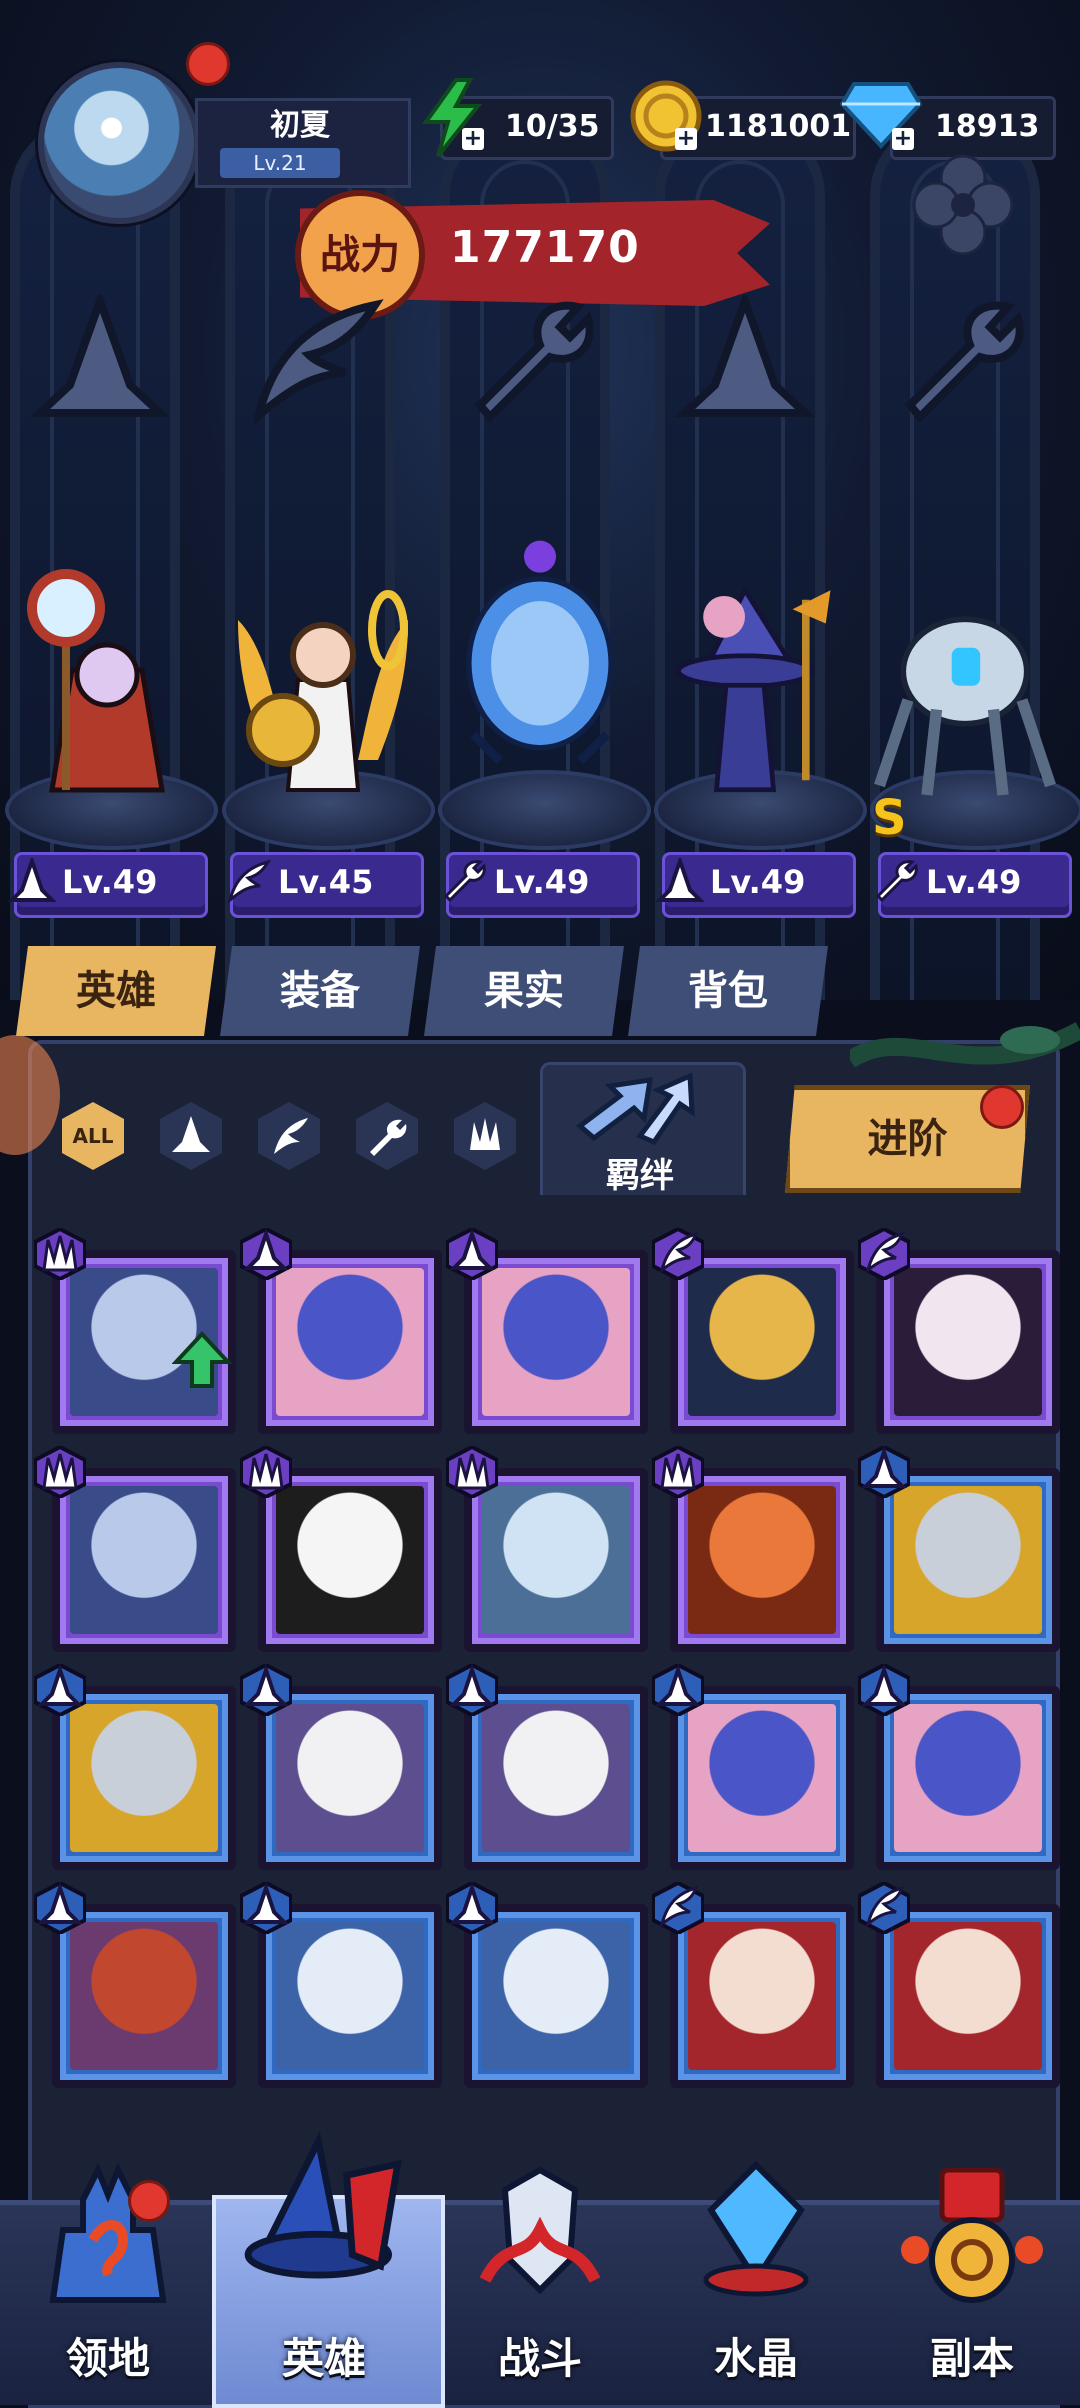  What do you see at coordinates (778, 126) in the screenshot?
I see `gold-value: 1181001` at bounding box center [778, 126].